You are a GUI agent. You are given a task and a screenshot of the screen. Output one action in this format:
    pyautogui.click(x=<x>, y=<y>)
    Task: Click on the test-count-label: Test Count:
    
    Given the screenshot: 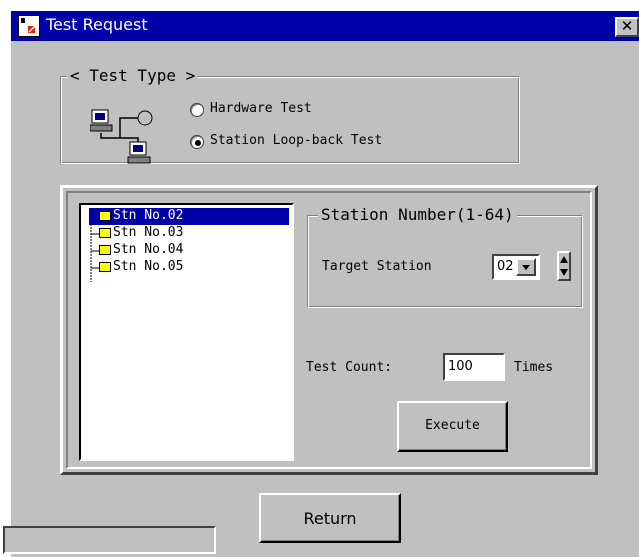 What is the action you would take?
    pyautogui.click(x=349, y=367)
    